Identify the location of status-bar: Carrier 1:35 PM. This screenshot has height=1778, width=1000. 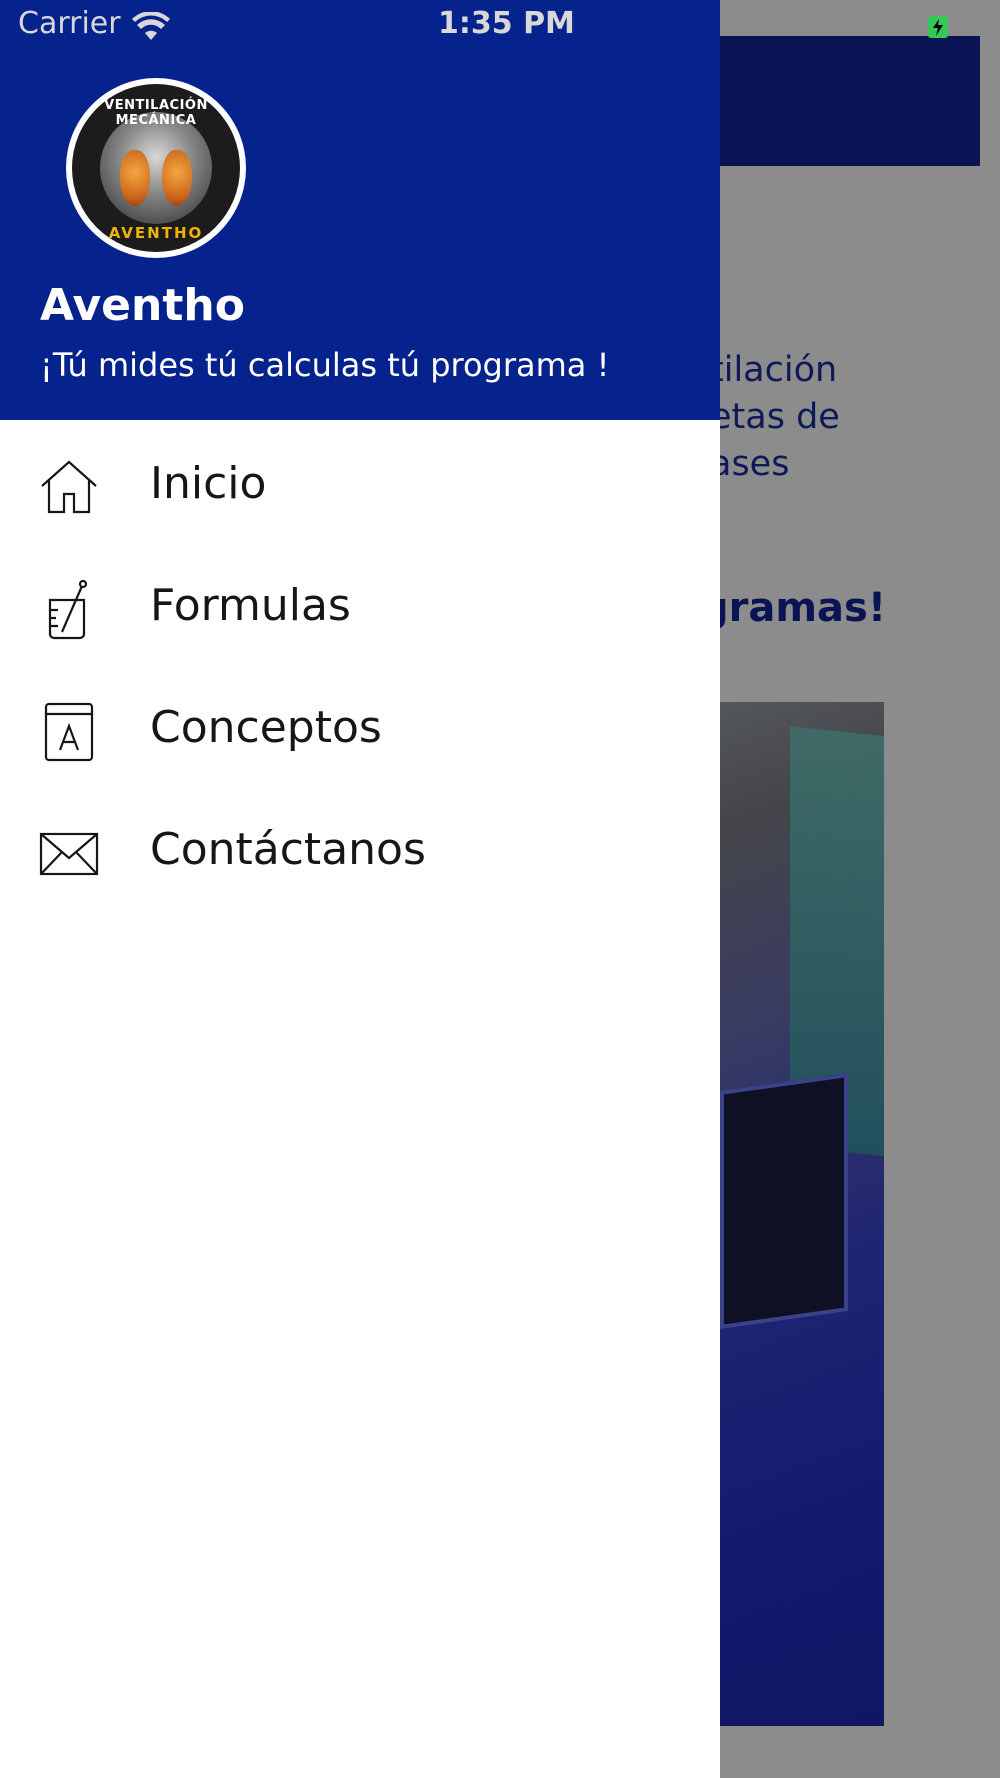
(500, 28).